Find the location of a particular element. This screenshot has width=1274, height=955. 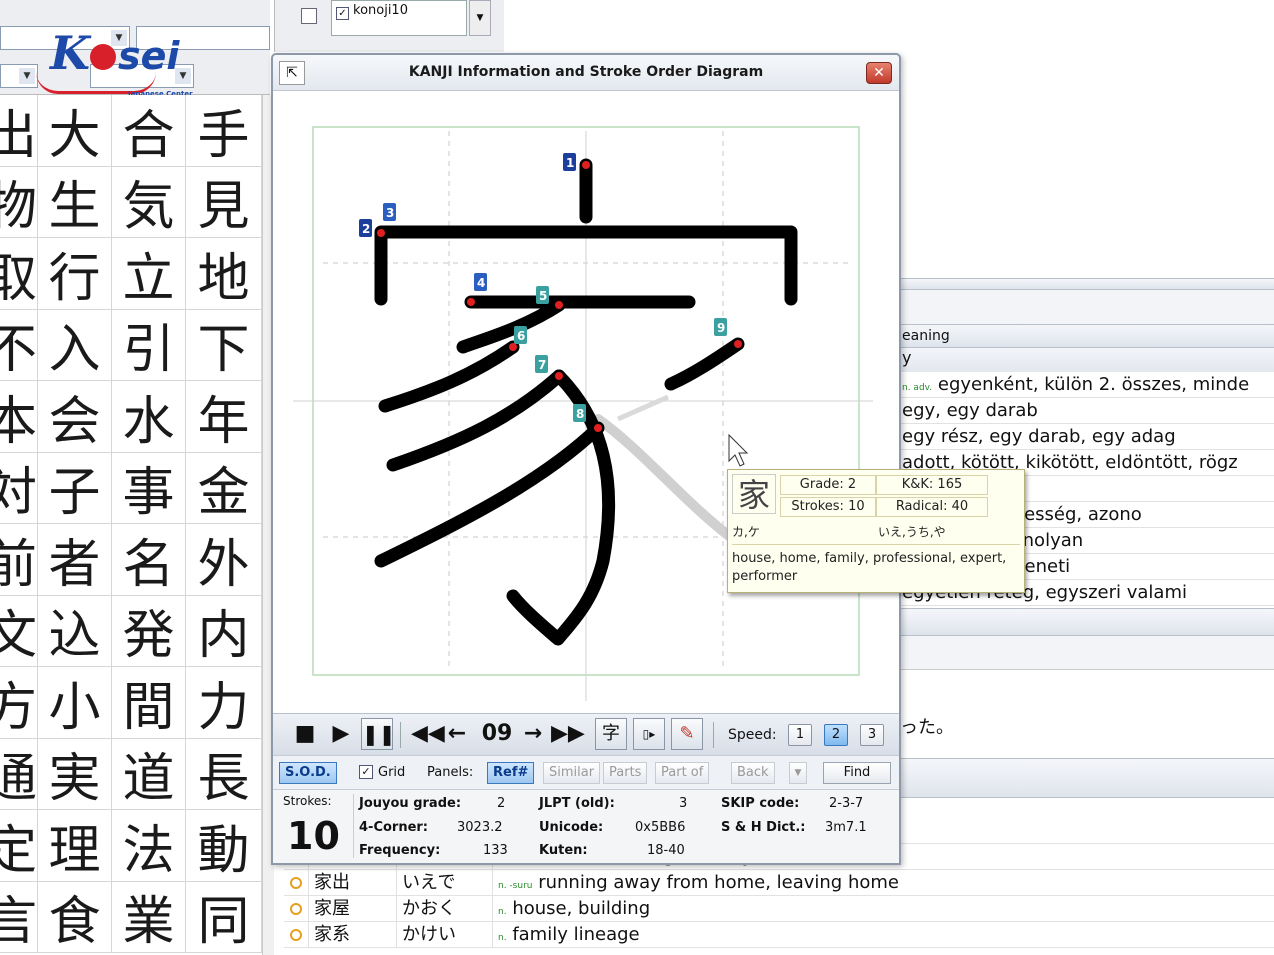

kanji-grid-cell: 同 is located at coordinates (224, 917).